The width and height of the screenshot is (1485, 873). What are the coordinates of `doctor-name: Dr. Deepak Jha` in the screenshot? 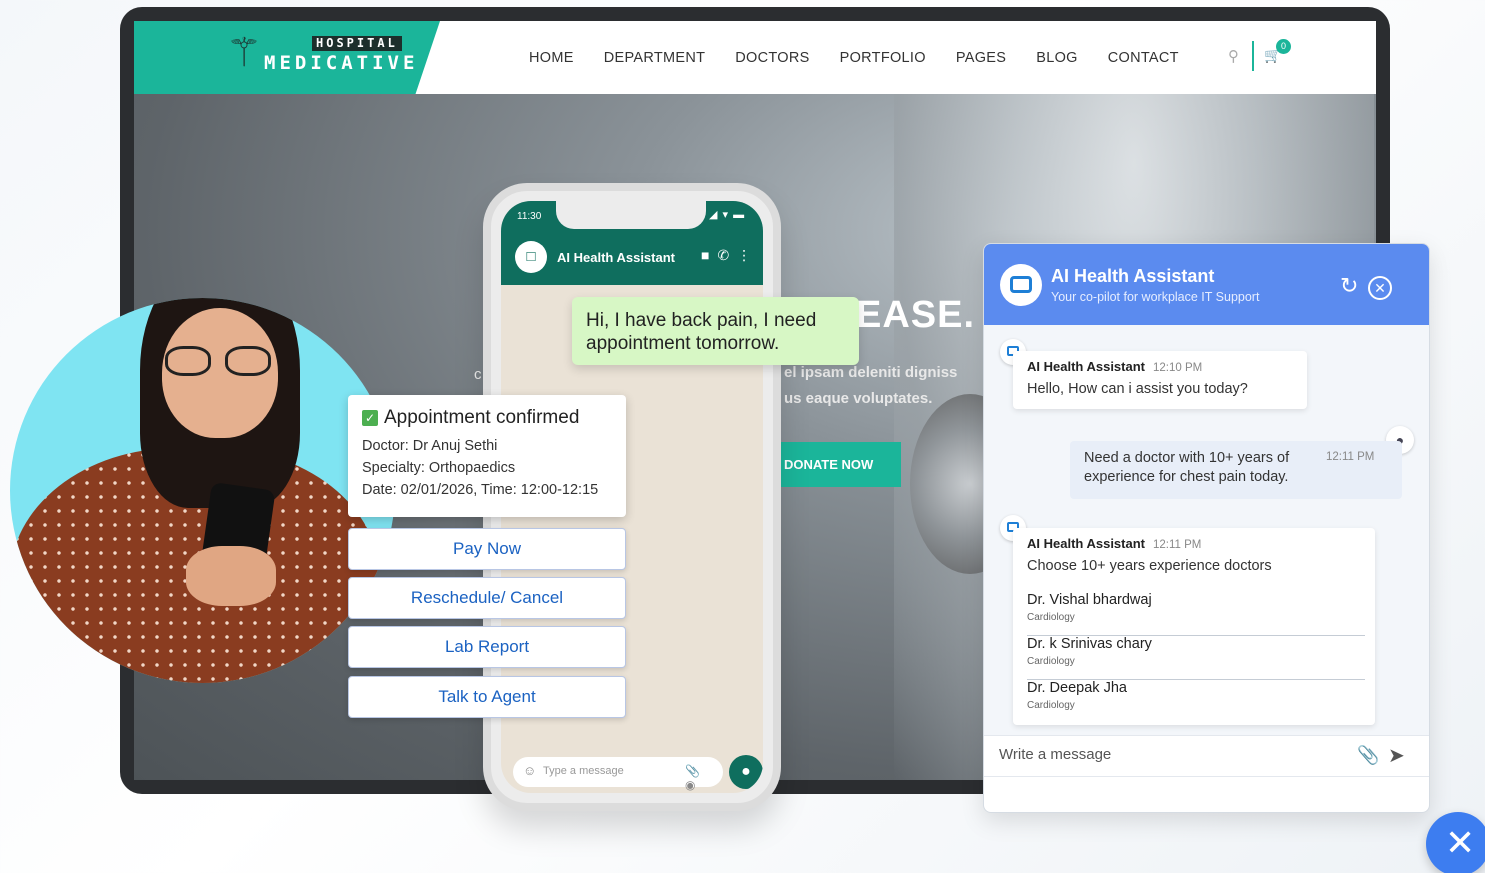 It's located at (1077, 688).